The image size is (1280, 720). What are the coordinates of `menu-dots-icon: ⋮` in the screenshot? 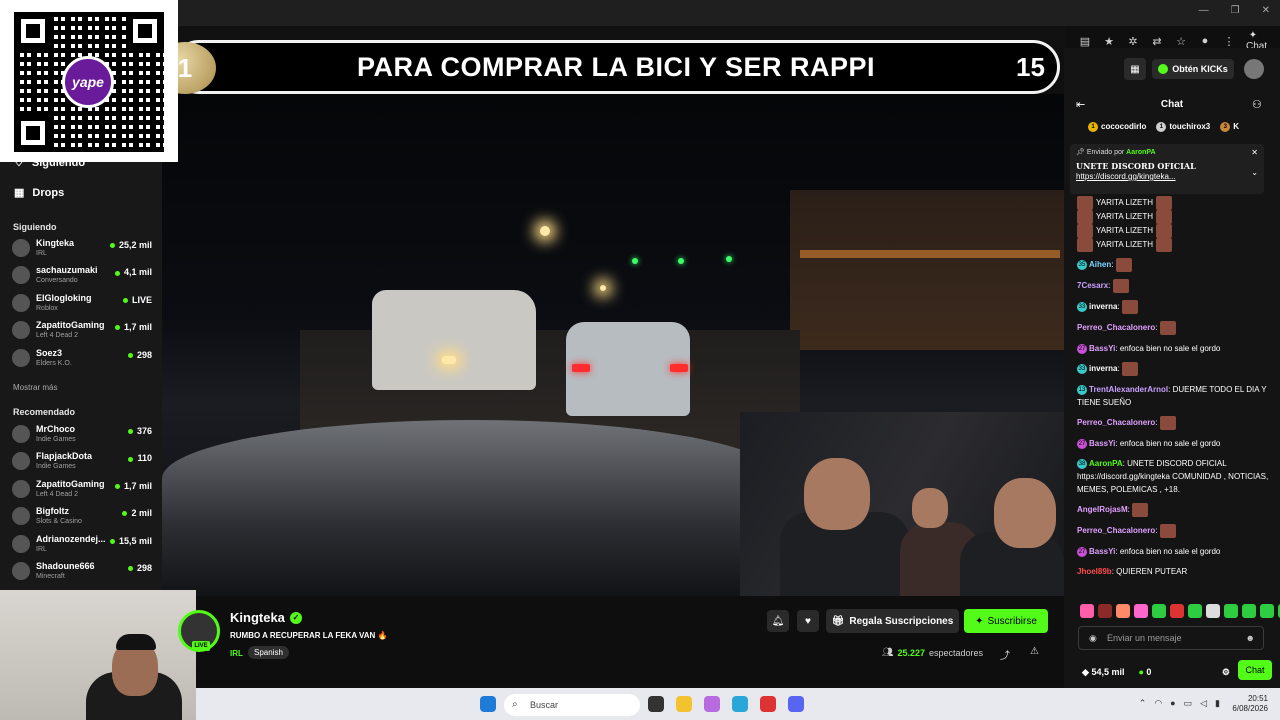 It's located at (1229, 41).